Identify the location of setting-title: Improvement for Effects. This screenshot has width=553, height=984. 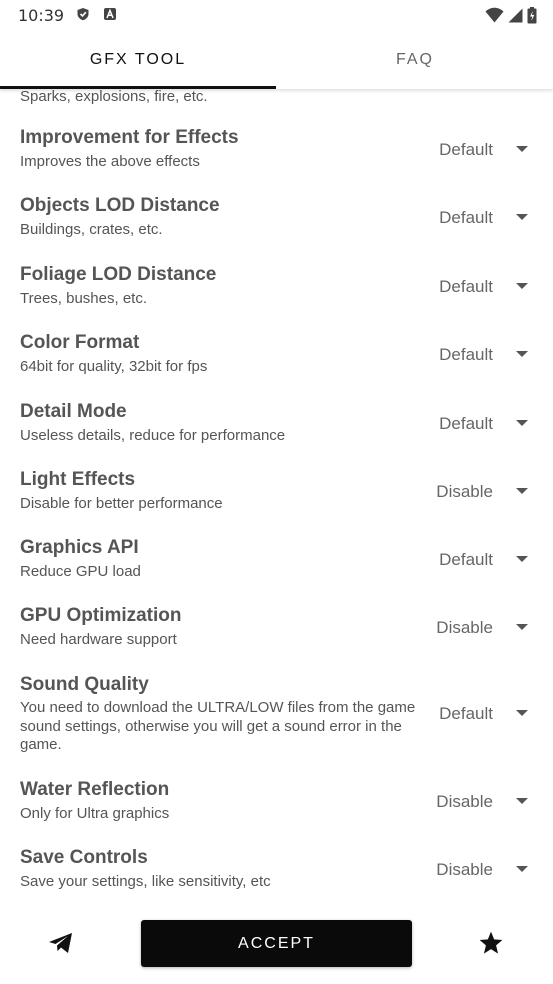
(129, 137).